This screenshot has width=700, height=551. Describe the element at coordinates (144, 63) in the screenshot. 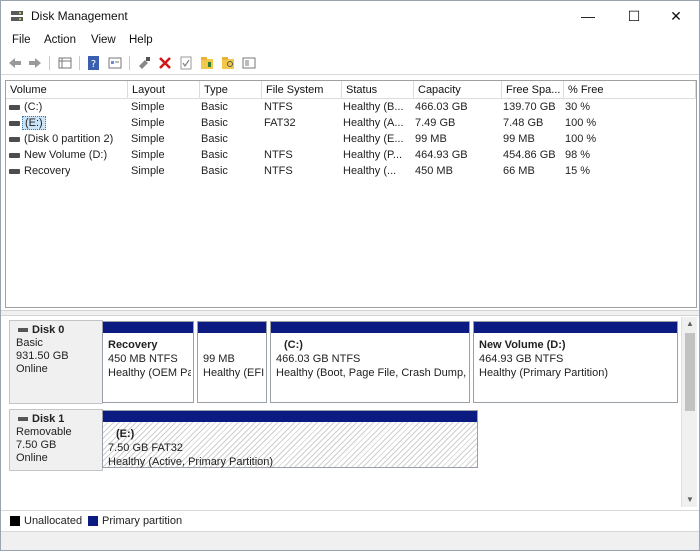

I see `connect-icon` at that location.